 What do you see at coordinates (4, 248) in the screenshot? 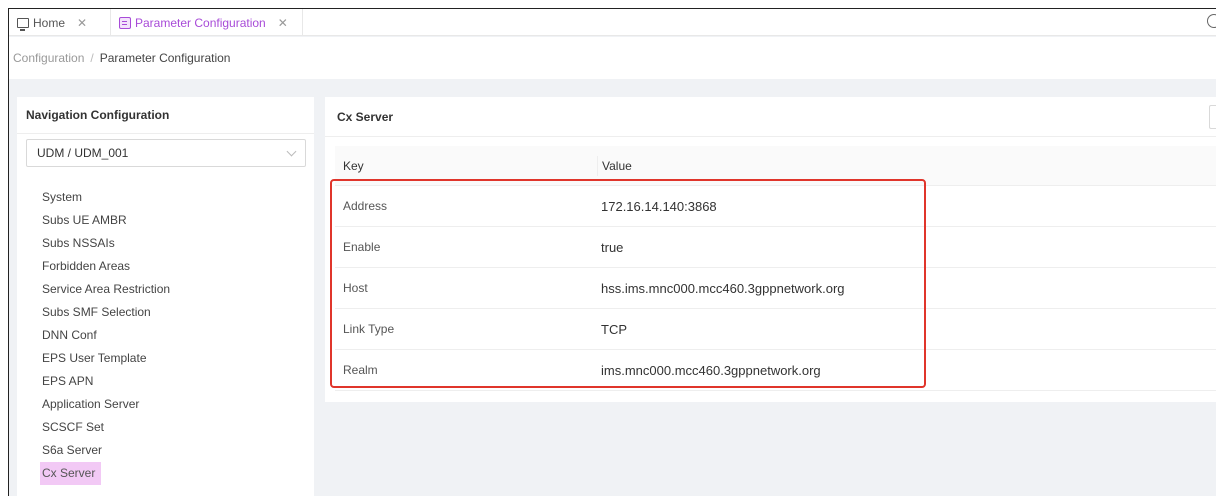
I see `window-frame-left` at bounding box center [4, 248].